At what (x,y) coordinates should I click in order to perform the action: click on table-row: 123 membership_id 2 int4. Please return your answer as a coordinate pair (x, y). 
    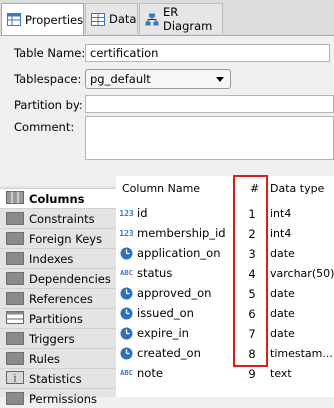
    Looking at the image, I should click on (225, 234).